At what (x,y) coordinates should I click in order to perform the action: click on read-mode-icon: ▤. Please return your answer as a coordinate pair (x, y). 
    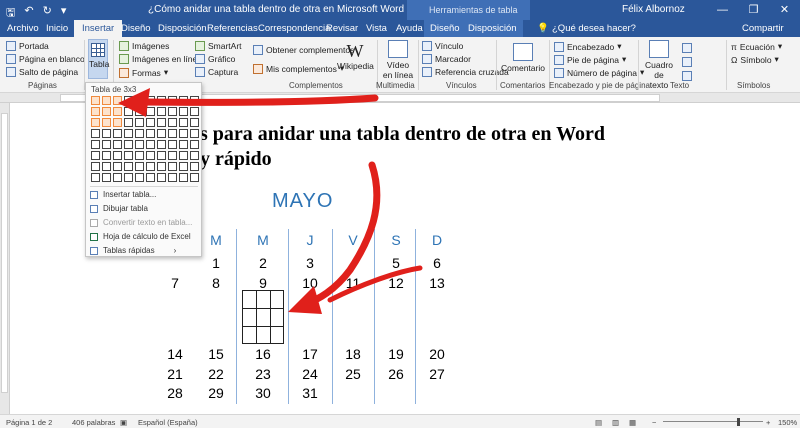
    Looking at the image, I should click on (598, 422).